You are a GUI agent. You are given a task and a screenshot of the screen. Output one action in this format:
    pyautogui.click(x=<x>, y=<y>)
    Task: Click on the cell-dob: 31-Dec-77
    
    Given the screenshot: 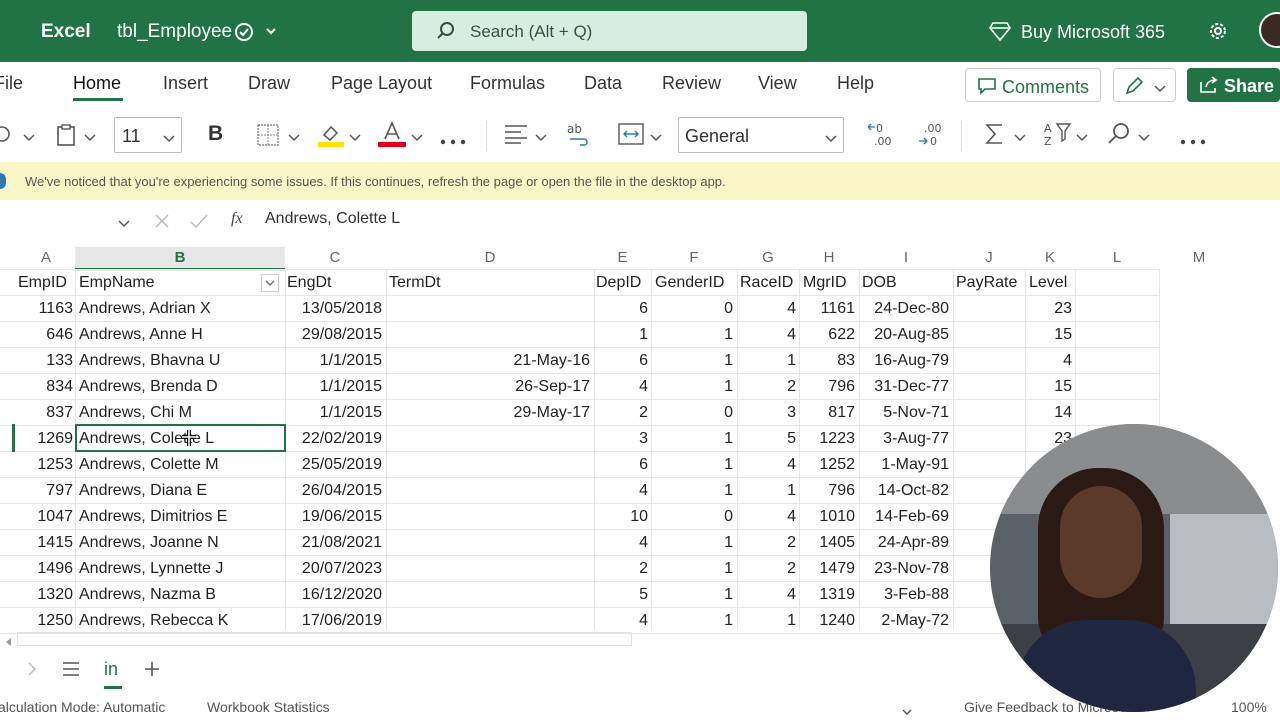 What is the action you would take?
    pyautogui.click(x=904, y=387)
    